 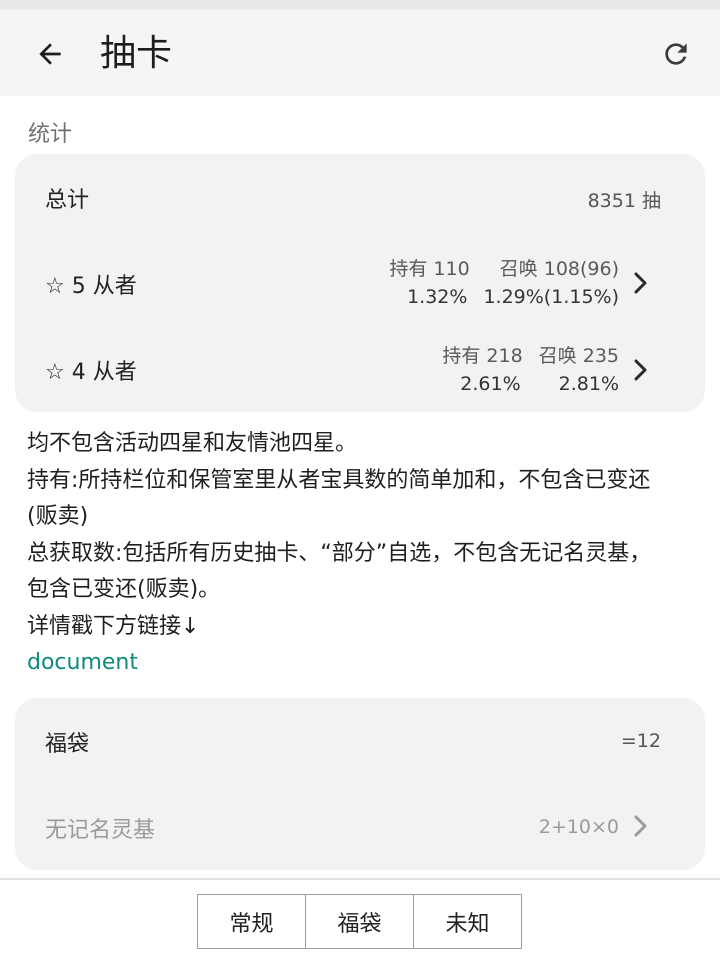 What do you see at coordinates (362, 663) in the screenshot?
I see `document-link: document` at bounding box center [362, 663].